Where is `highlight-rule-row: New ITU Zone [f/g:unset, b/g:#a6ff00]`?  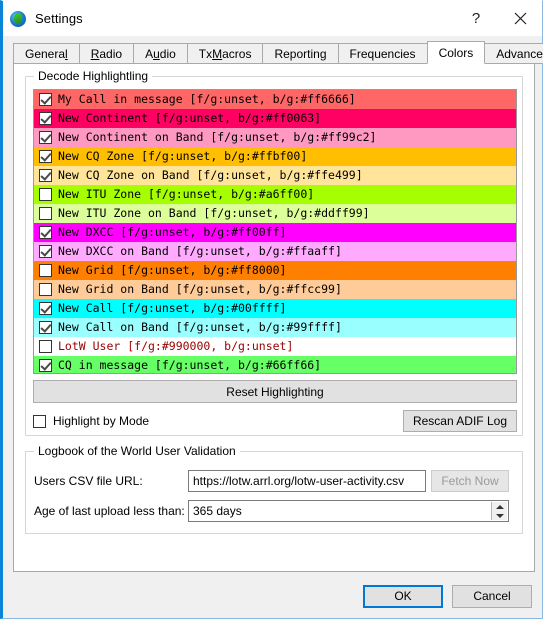 highlight-rule-row: New ITU Zone [f/g:unset, b/g:#a6ff00] is located at coordinates (275, 194).